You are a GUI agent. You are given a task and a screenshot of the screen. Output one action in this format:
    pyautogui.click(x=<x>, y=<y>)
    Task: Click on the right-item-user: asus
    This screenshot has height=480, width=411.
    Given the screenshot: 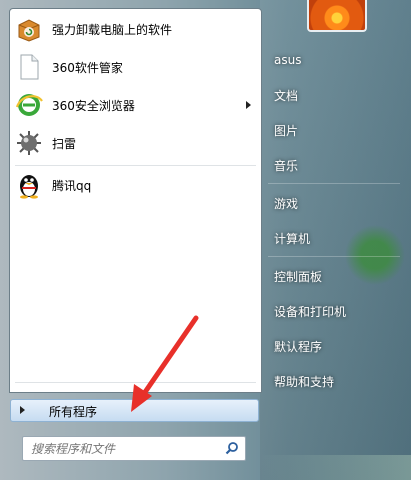 What is the action you would take?
    pyautogui.click(x=337, y=60)
    